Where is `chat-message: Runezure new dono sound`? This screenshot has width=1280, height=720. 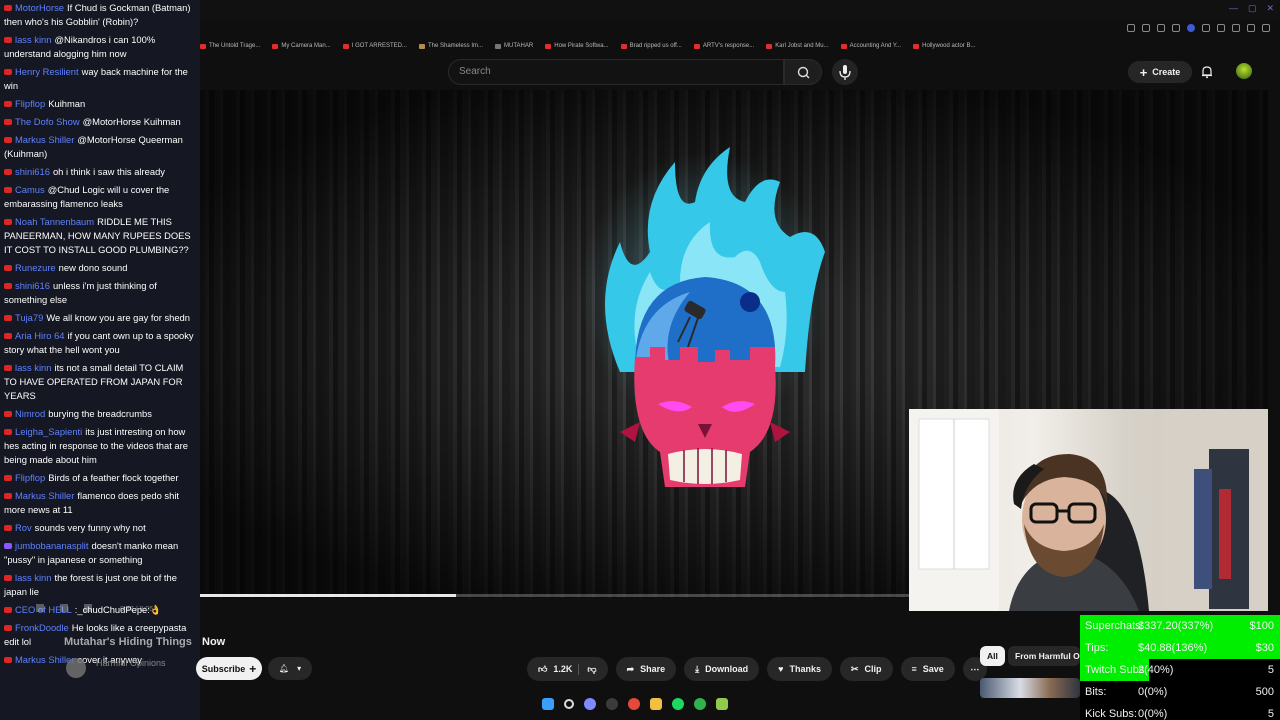
chat-message: Runezure new dono sound is located at coordinates (100, 268).